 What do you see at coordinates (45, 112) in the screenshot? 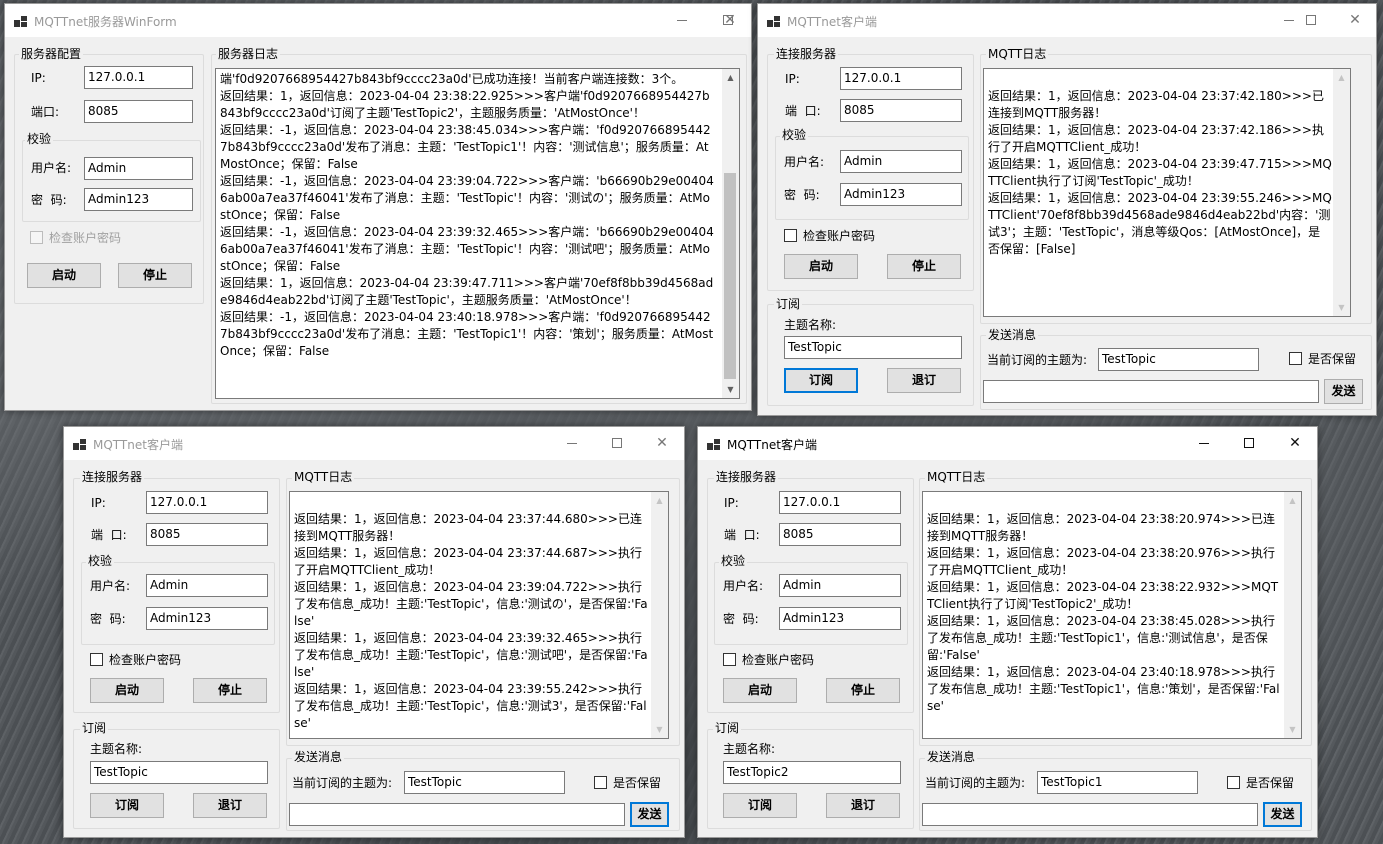
I see `port-label: 端口:` at bounding box center [45, 112].